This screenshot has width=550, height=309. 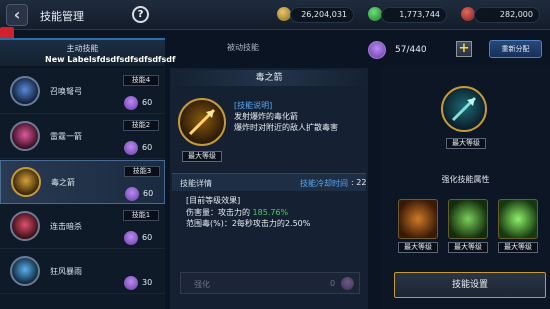 I want to click on green-gem-amount: 1,773,744, so click(x=414, y=15).